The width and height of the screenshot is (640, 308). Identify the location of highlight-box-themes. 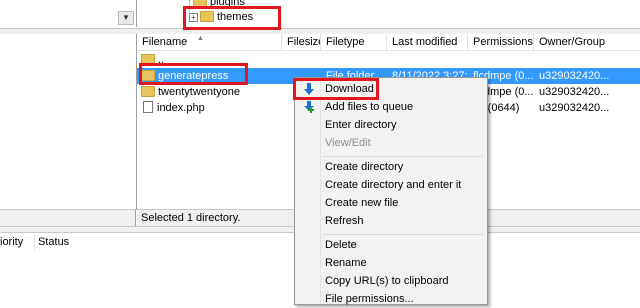
(232, 18).